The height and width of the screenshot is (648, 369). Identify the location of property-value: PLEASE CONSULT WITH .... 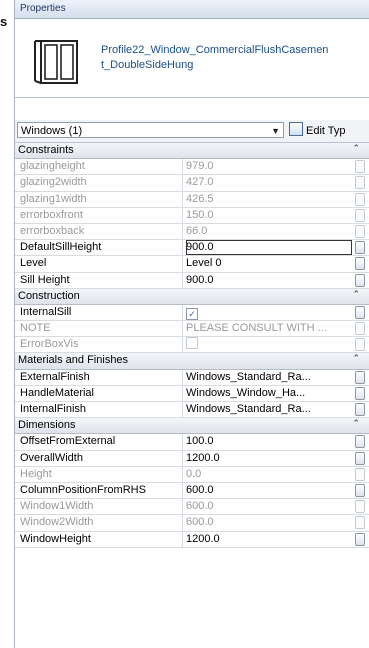
(256, 328).